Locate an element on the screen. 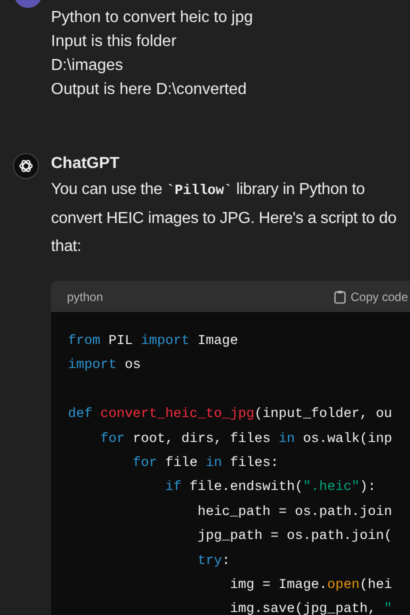 The height and width of the screenshot is (615, 410). code-line: img = Image.open(hei is located at coordinates (310, 585).